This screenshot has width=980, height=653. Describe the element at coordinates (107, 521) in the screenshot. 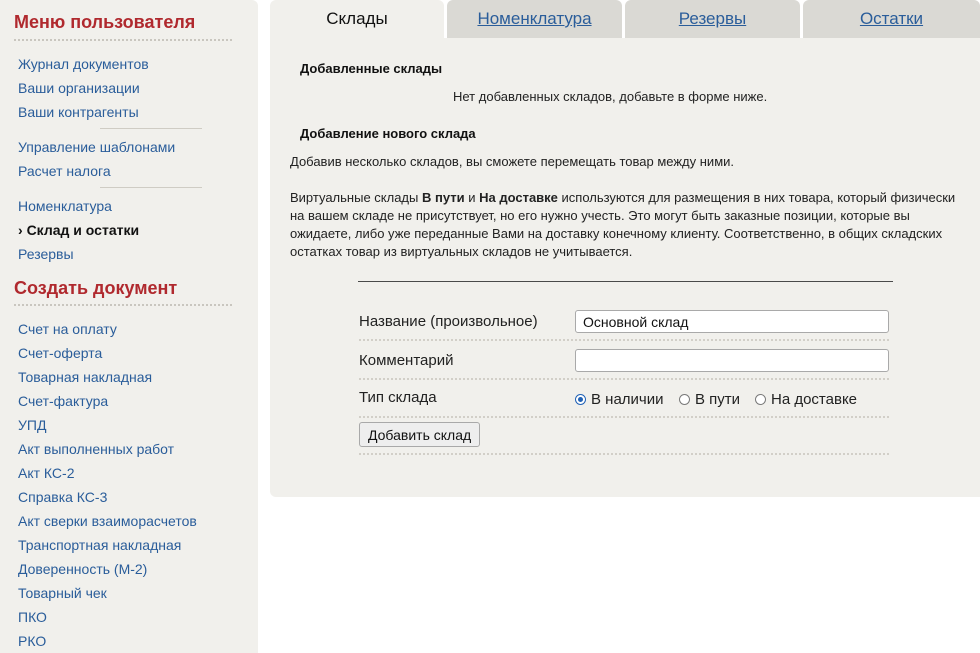

I see `create-doc-link: Акт сверки взаиморасчетов` at that location.